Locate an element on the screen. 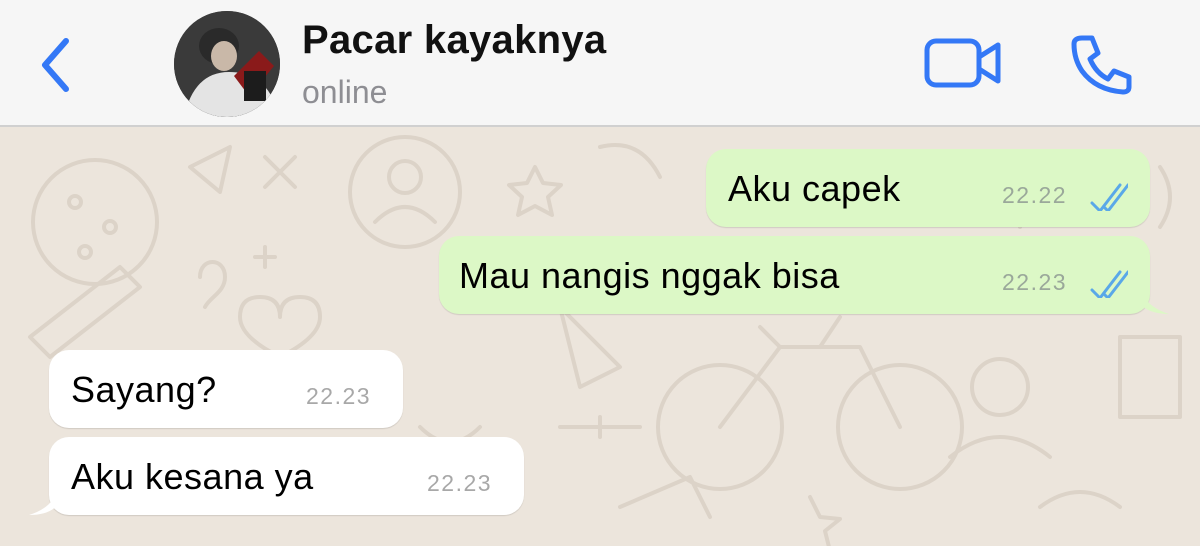 This screenshot has width=1200, height=546. back-button is located at coordinates (55, 65).